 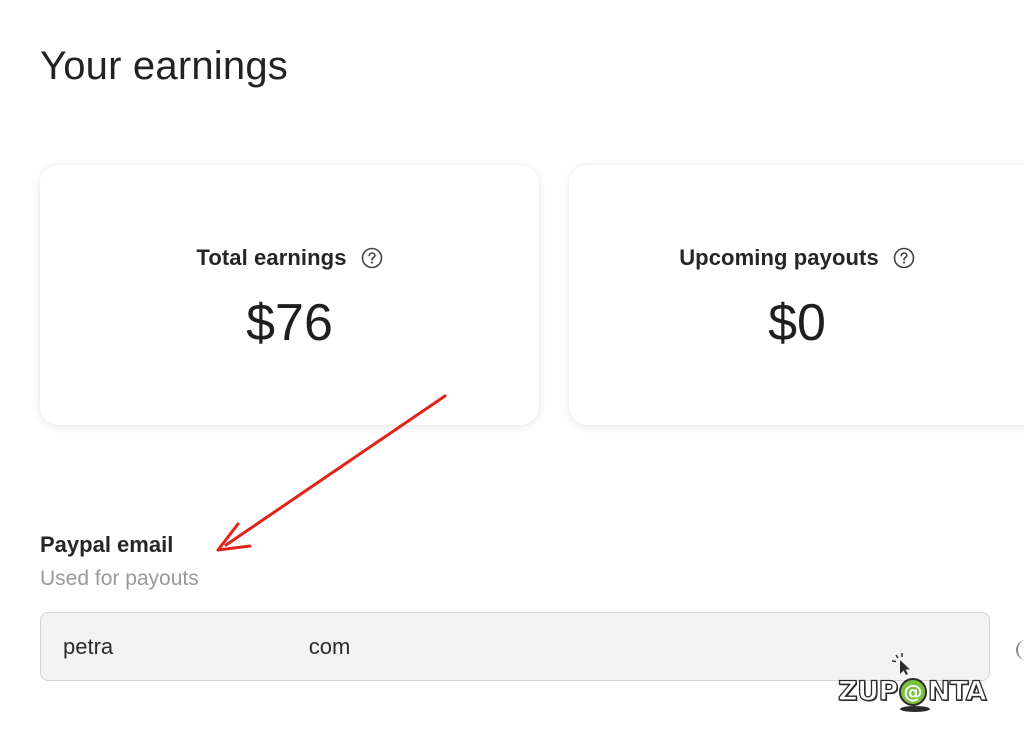 I want to click on watermark-text: ZUP @ NTA, so click(x=912, y=691).